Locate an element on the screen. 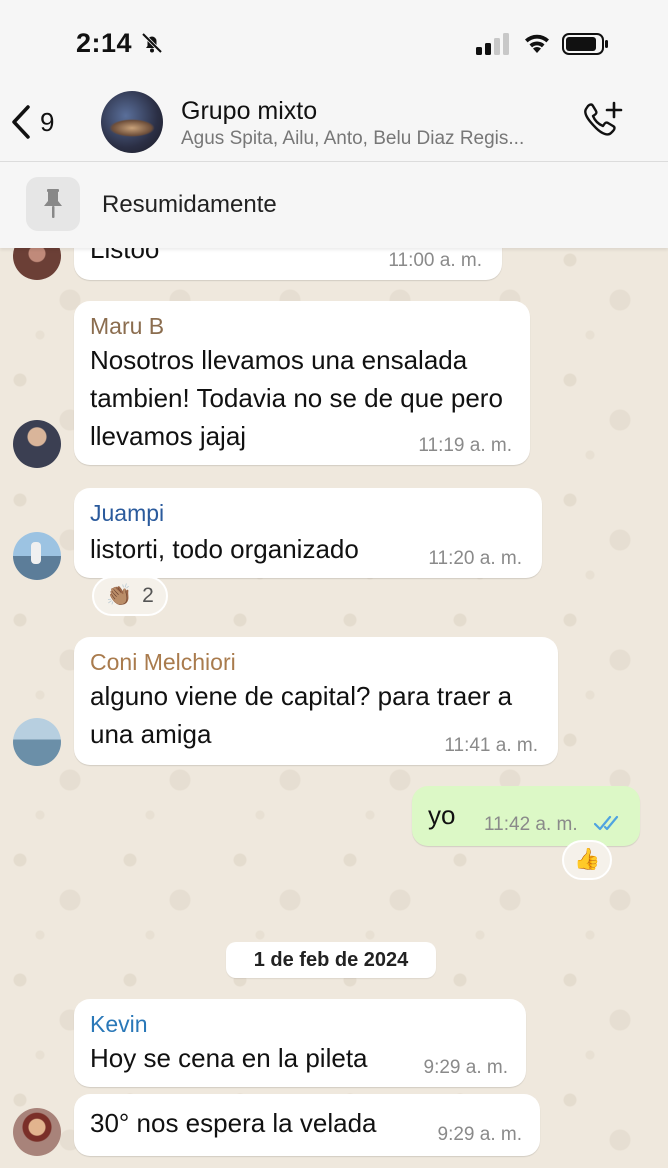  outgoing-message-bubble: yo 11:42 a. m. is located at coordinates (526, 816).